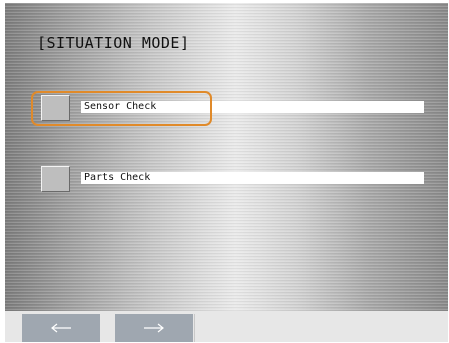  Describe the element at coordinates (252, 107) in the screenshot. I see `sensor-check-item: Sensor Check` at that location.